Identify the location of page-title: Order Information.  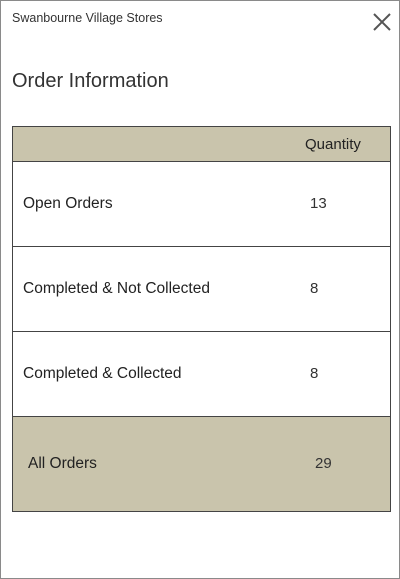
(90, 81).